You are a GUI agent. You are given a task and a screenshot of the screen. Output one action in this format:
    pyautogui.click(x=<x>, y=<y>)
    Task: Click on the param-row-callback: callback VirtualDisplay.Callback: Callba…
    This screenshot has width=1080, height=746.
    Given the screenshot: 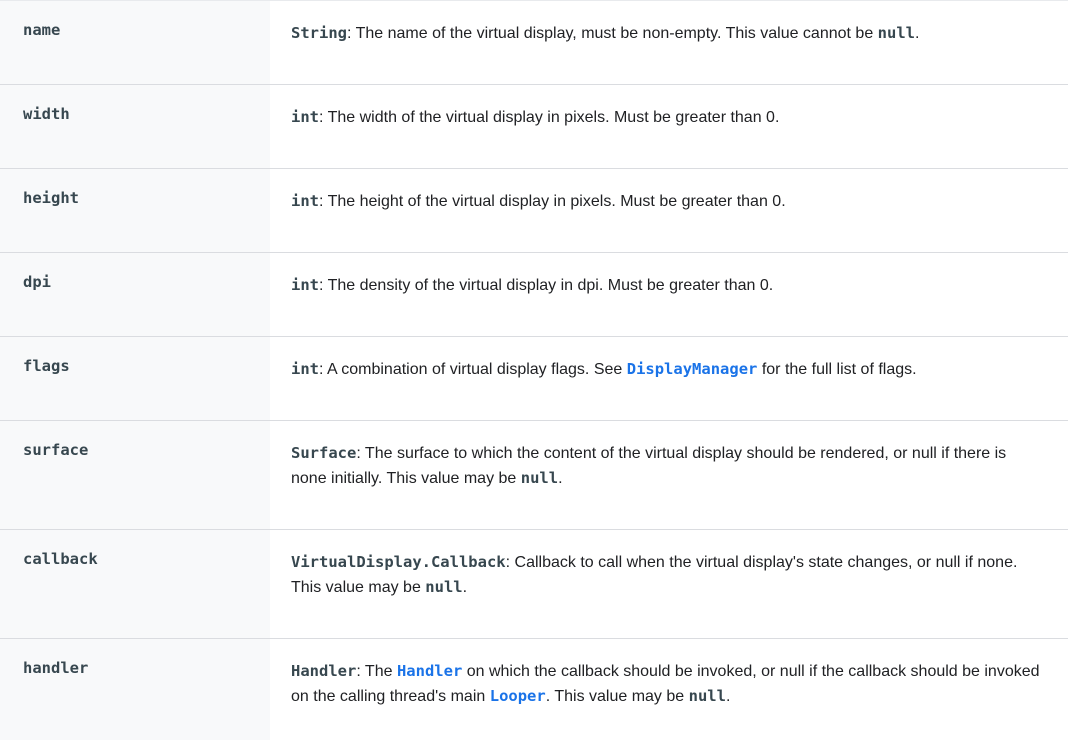 What is the action you would take?
    pyautogui.click(x=534, y=584)
    